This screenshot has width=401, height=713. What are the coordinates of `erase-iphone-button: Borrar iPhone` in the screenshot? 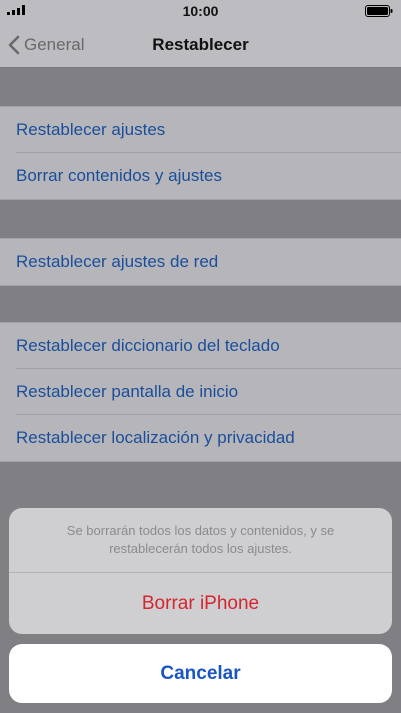 It's located at (200, 603).